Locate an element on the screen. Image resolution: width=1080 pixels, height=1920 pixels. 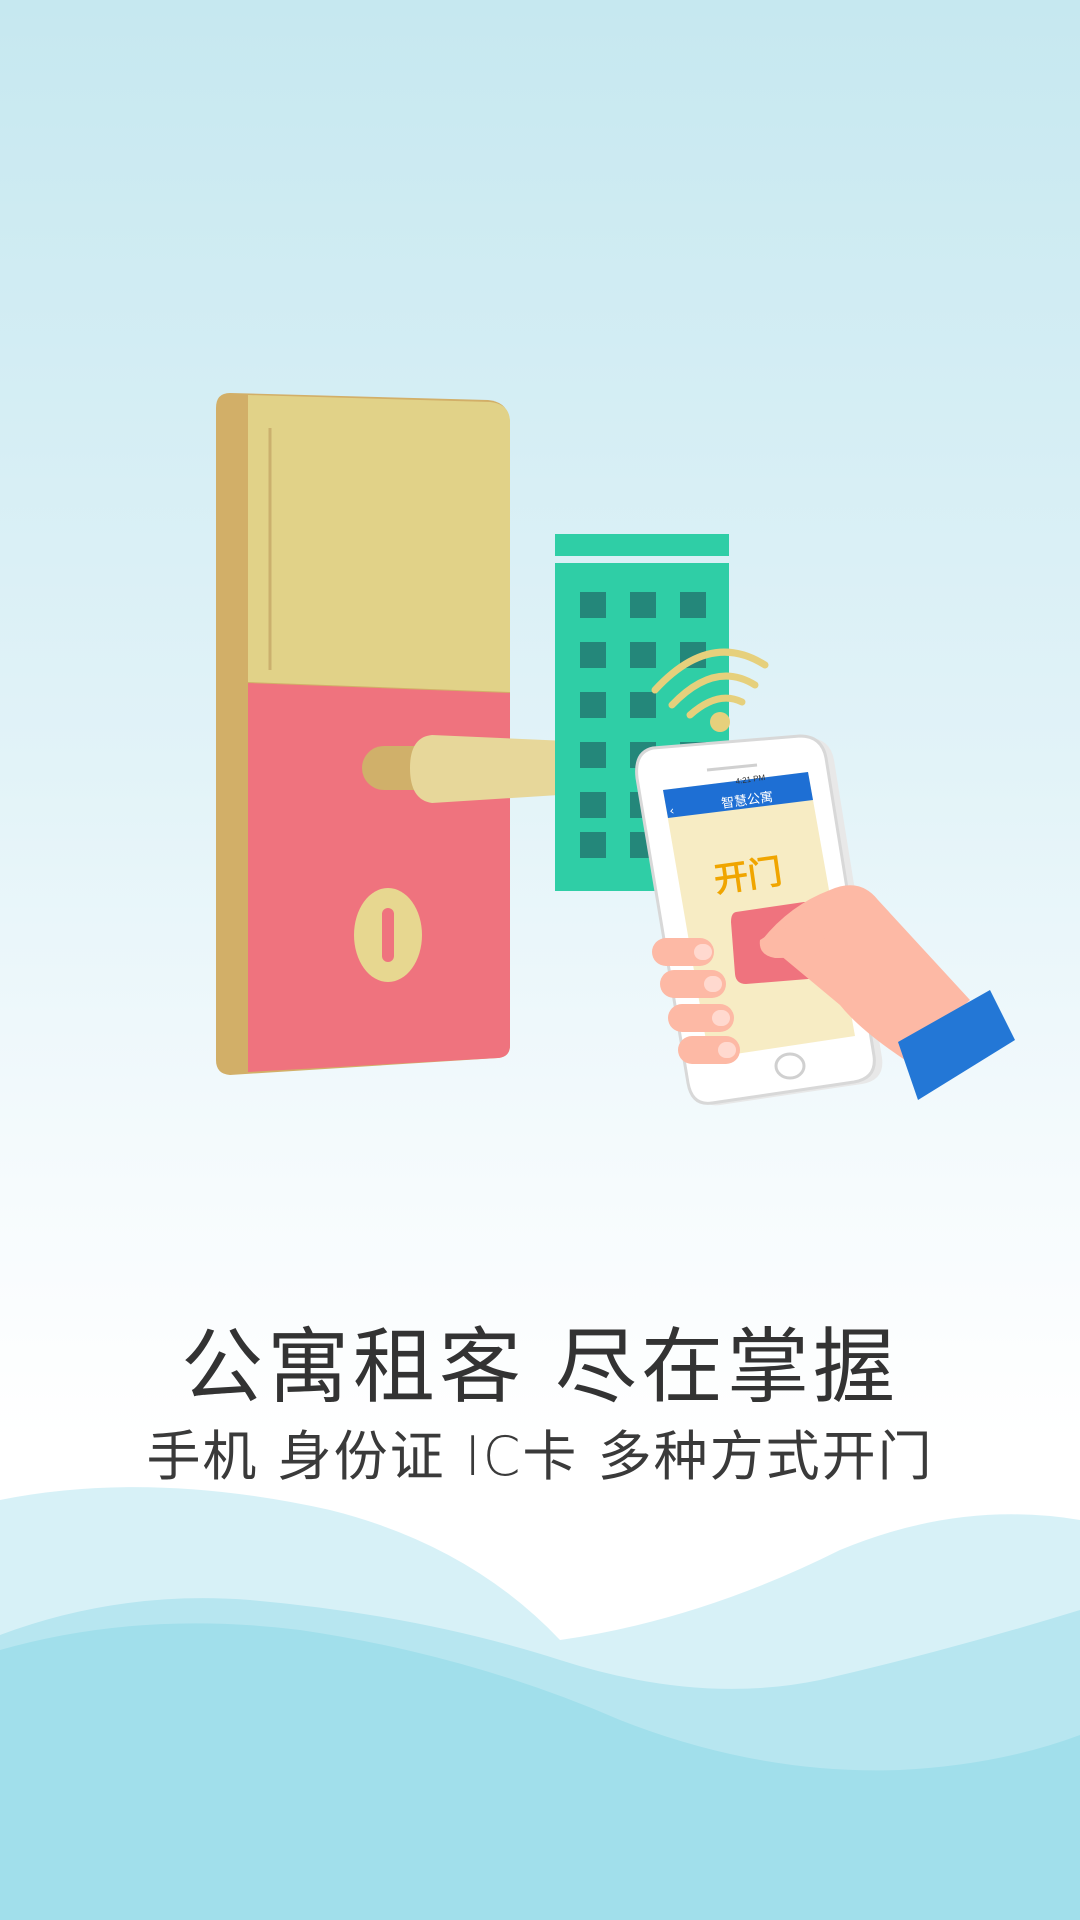
page-subtitle: 手机 身份证 IC卡 多种方式开门 is located at coordinates (540, 1456).